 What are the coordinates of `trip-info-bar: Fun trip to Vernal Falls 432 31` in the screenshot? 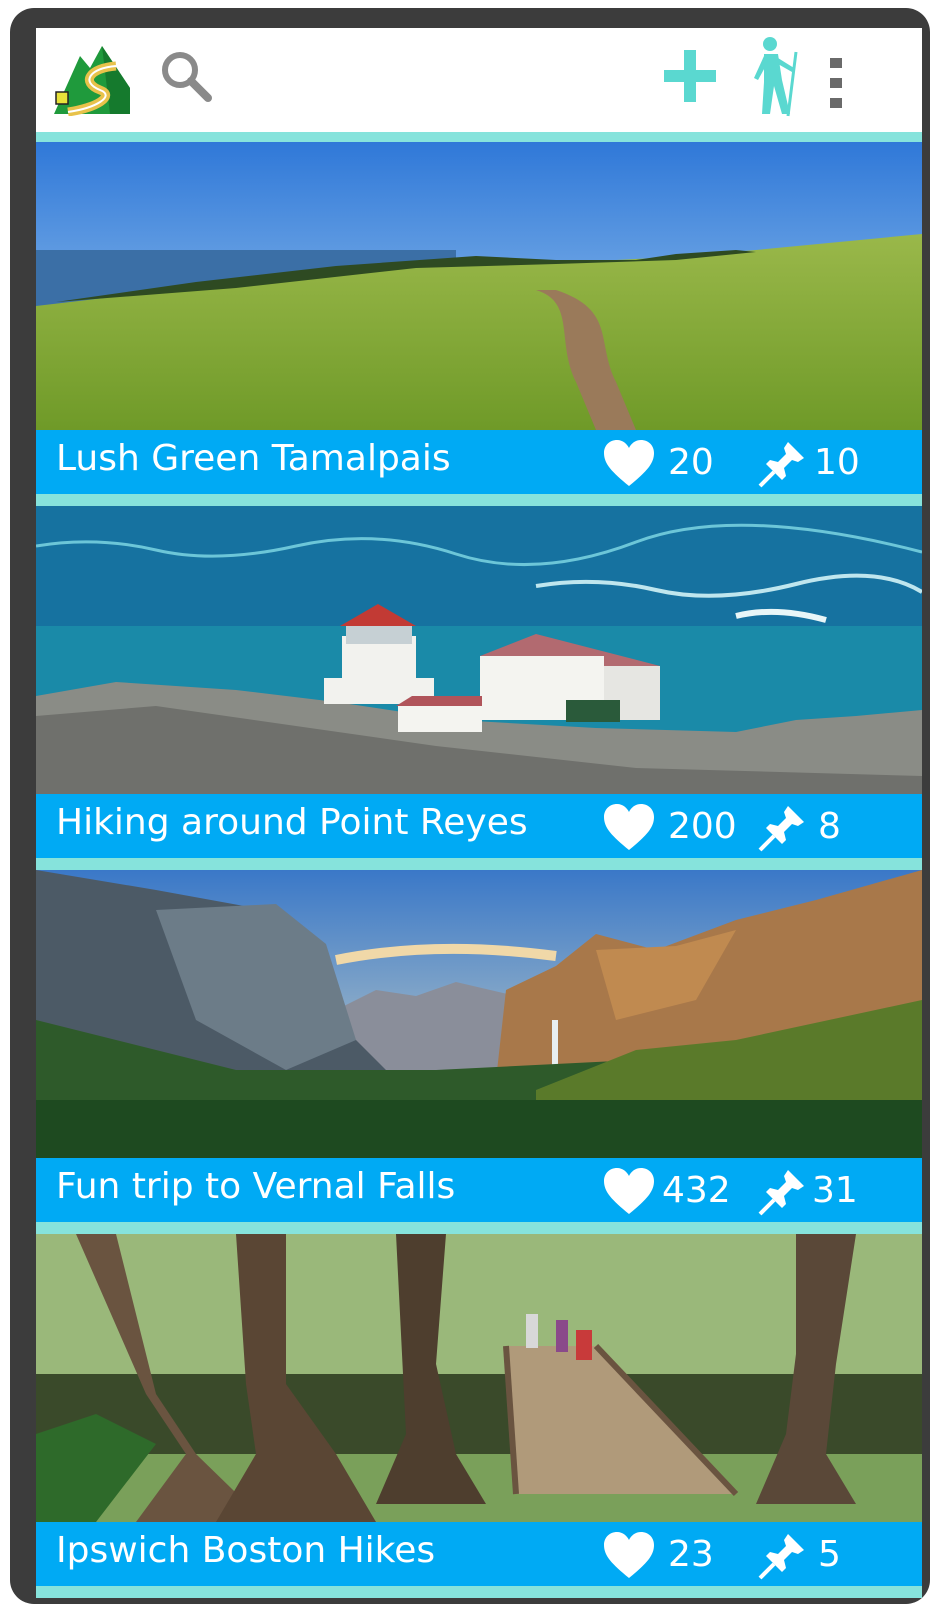 It's located at (479, 1196).